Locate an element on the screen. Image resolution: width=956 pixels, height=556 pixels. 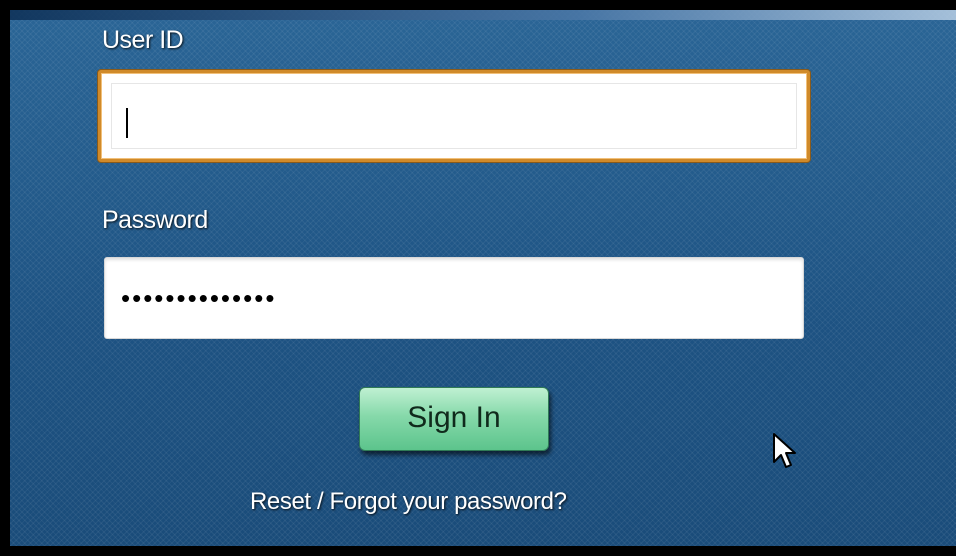
password-label: Password is located at coordinates (155, 220).